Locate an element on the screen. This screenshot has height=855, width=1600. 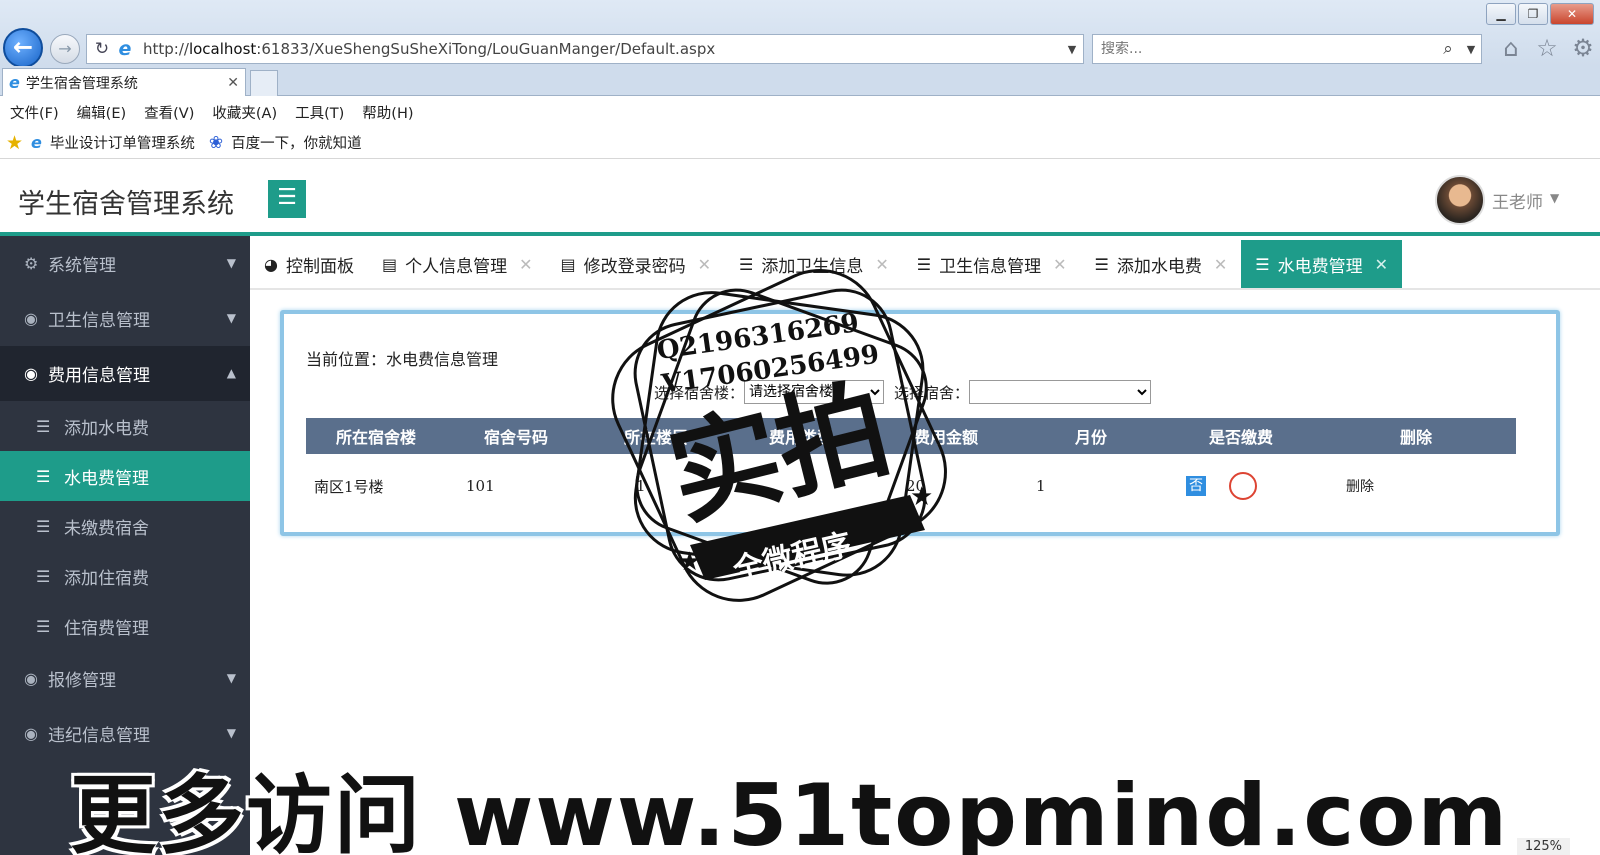
menu-toggle-button: ☰ is located at coordinates (287, 199).